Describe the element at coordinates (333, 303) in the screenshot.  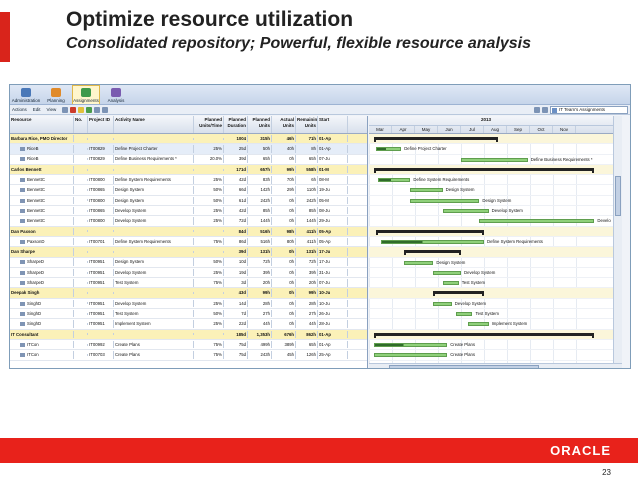
I see `cell-start: 10-Ju` at that location.